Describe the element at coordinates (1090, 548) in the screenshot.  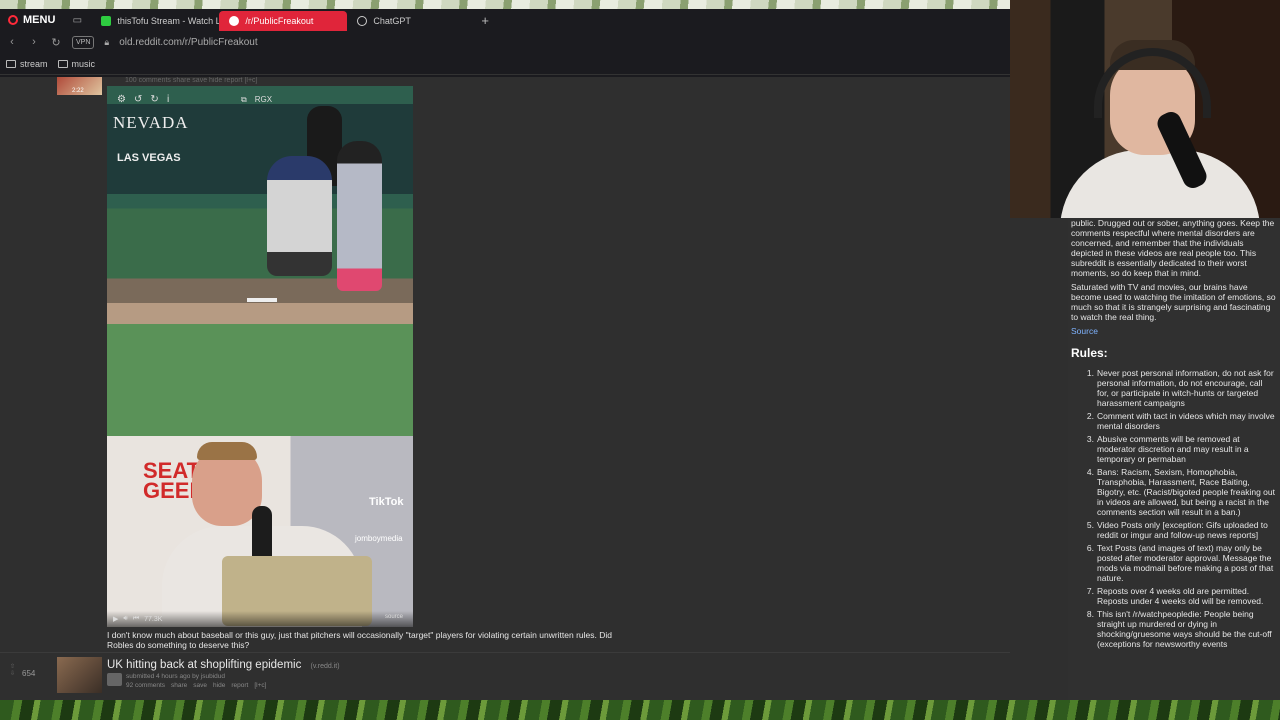
I see `rule-number: 6.` at that location.